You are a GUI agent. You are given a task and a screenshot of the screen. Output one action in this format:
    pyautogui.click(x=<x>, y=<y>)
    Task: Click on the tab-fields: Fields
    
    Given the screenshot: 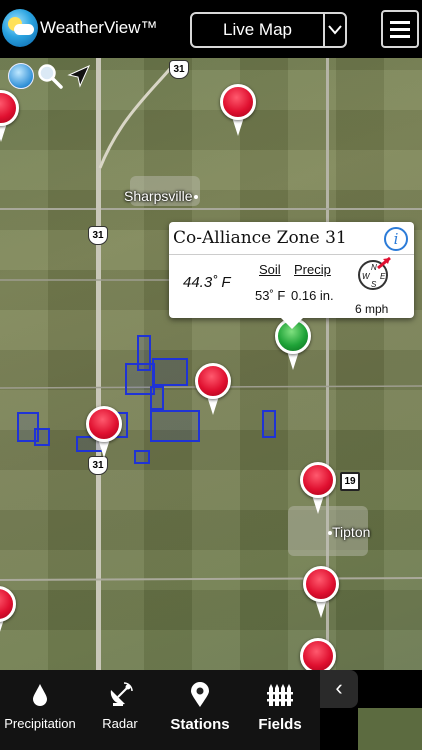 What is the action you would take?
    pyautogui.click(x=280, y=710)
    